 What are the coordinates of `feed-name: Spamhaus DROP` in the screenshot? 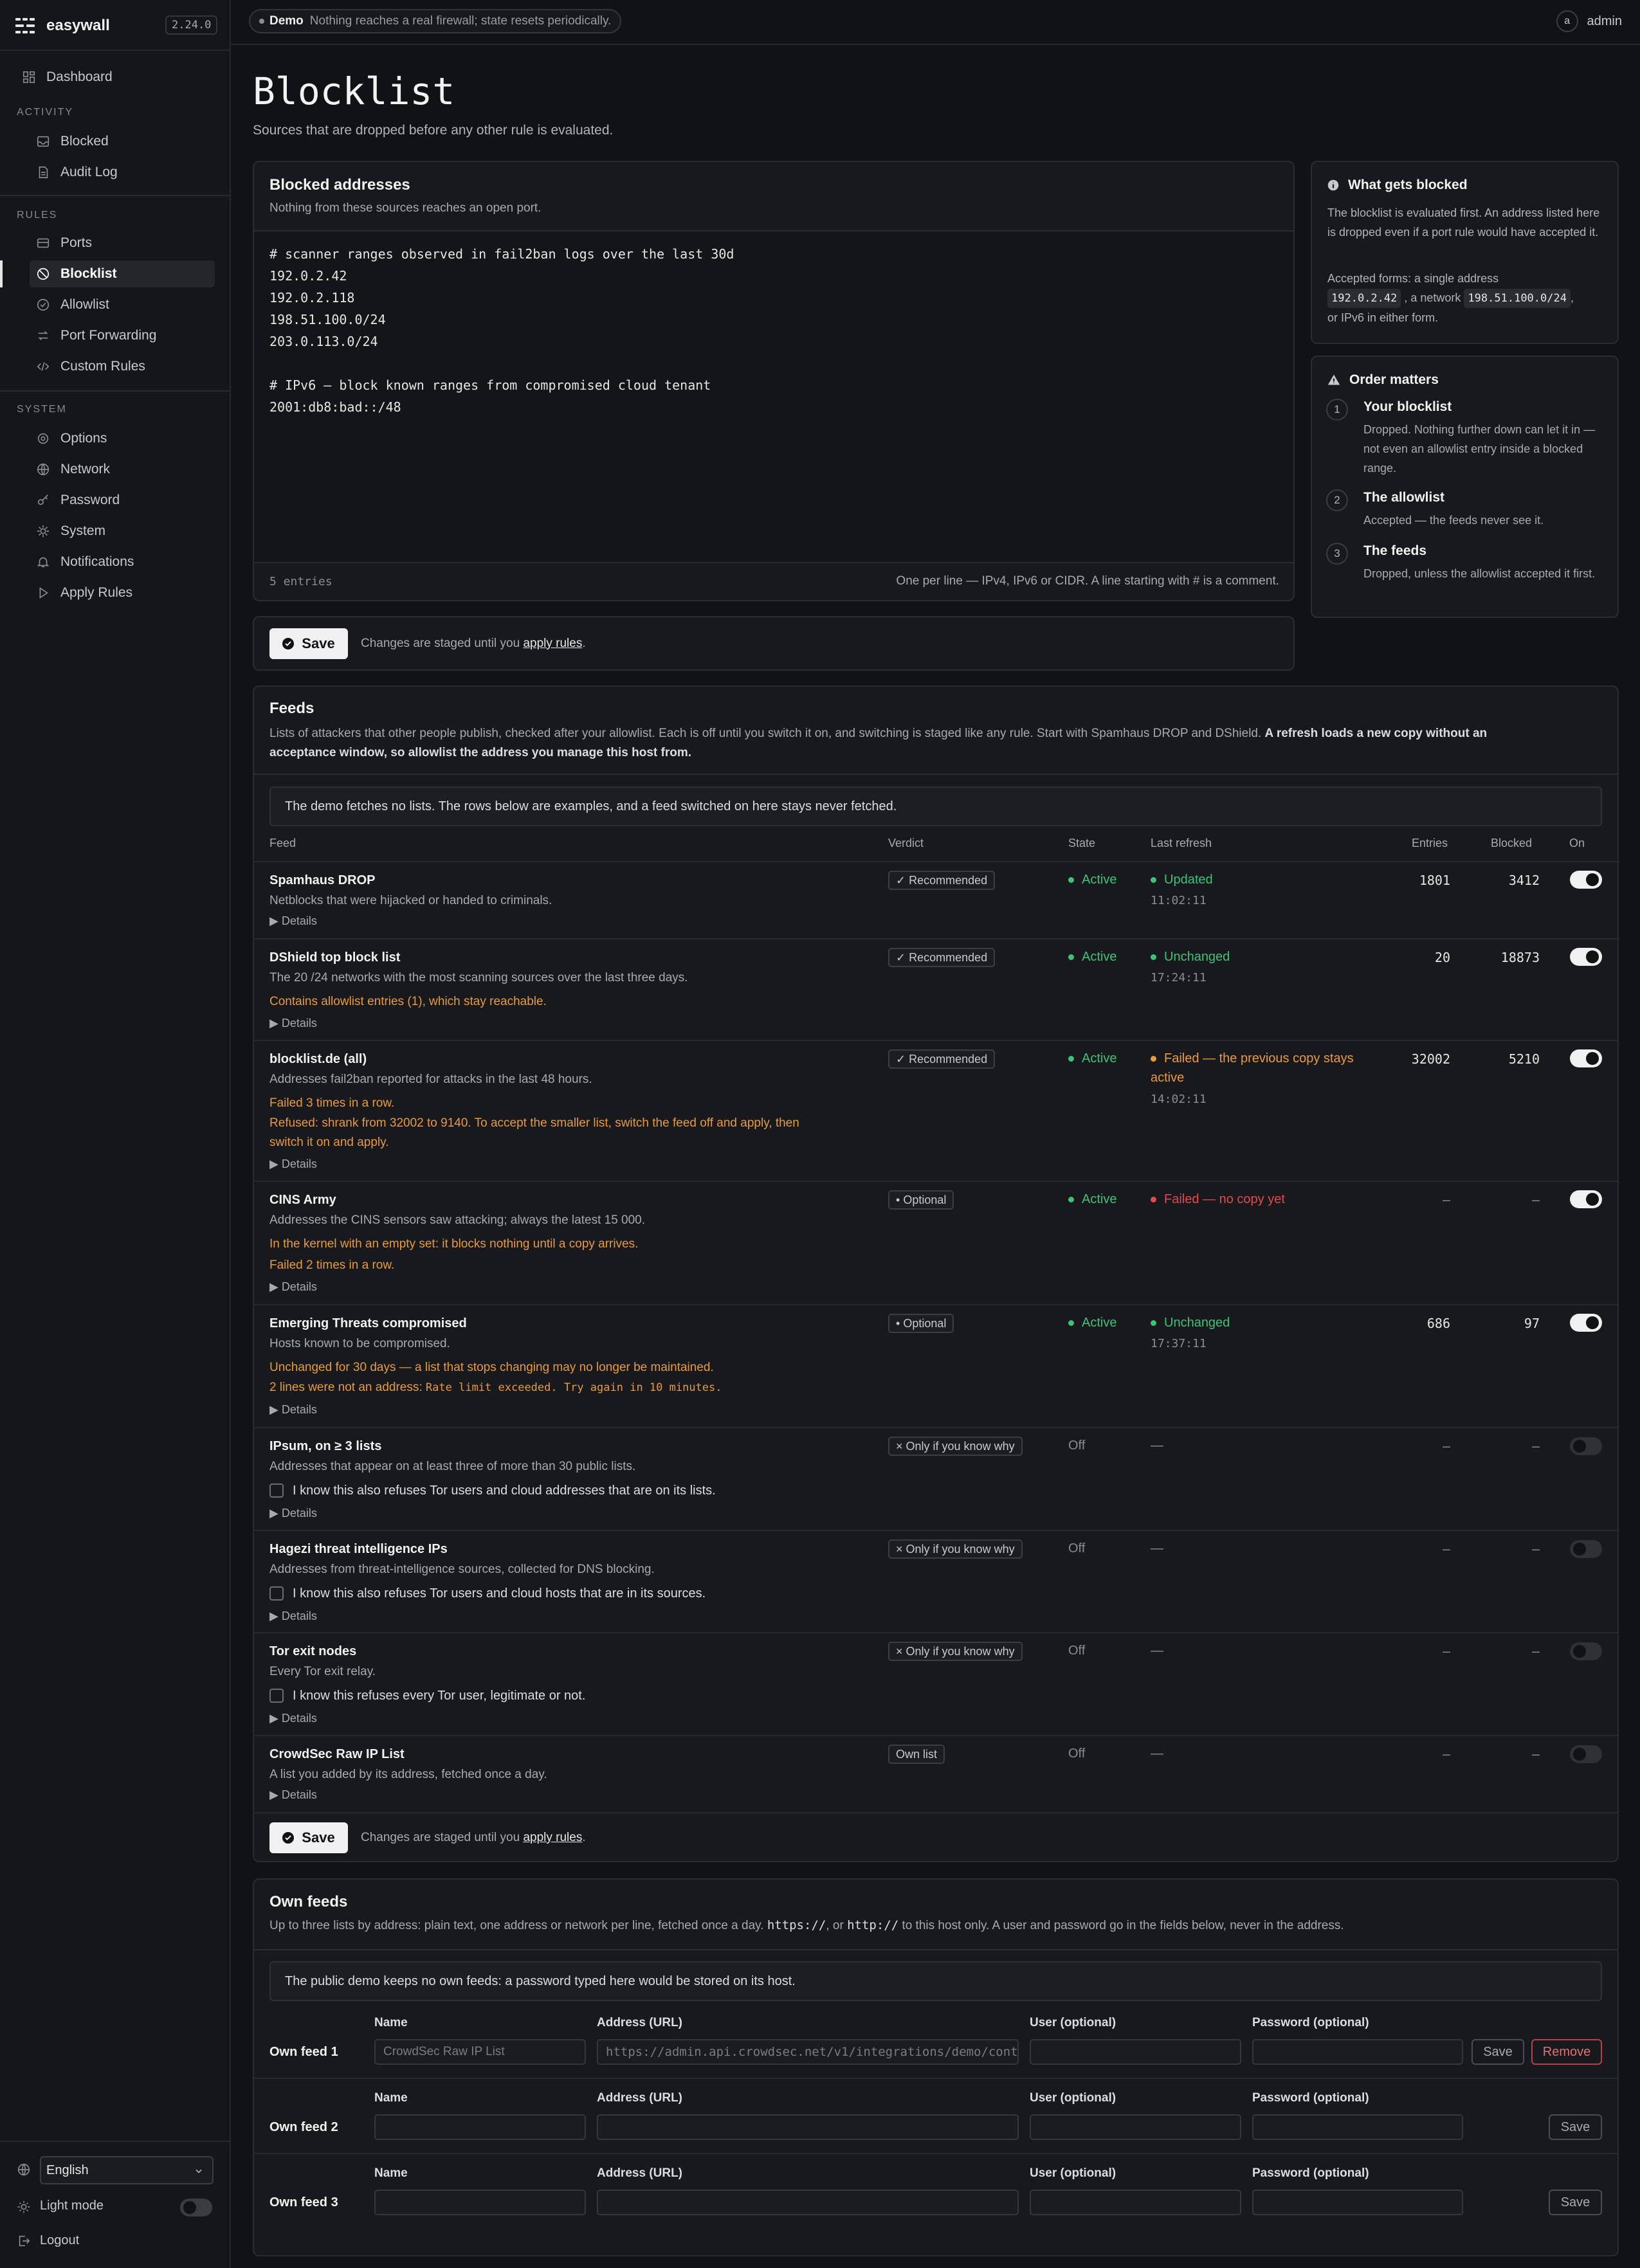 It's located at (322, 880).